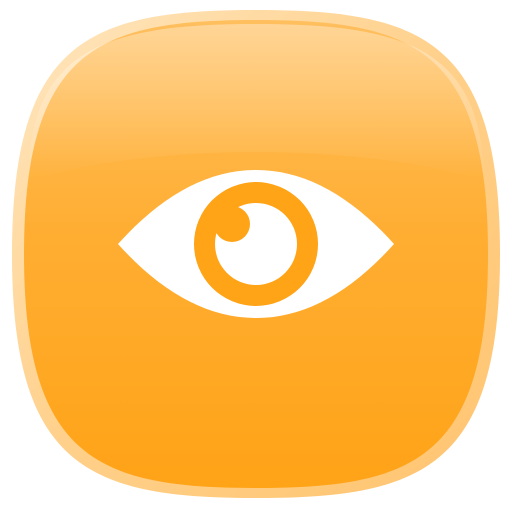  Describe the element at coordinates (232, 224) in the screenshot. I see `pupil-highlight` at that location.